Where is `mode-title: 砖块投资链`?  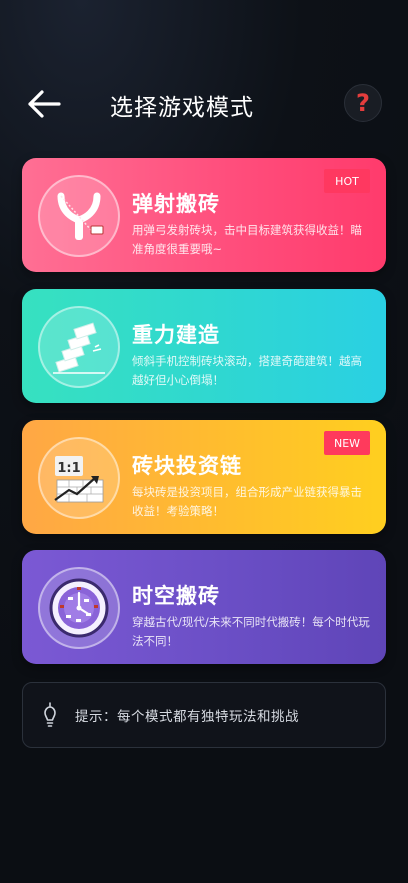
mode-title: 砖块投资链 is located at coordinates (187, 466).